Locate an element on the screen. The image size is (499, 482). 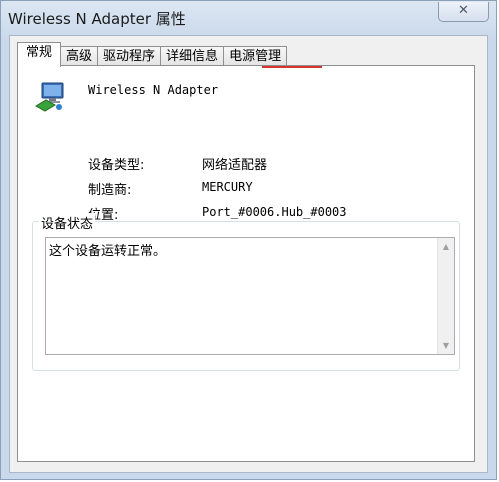
tab-highlight-underline is located at coordinates (292, 67).